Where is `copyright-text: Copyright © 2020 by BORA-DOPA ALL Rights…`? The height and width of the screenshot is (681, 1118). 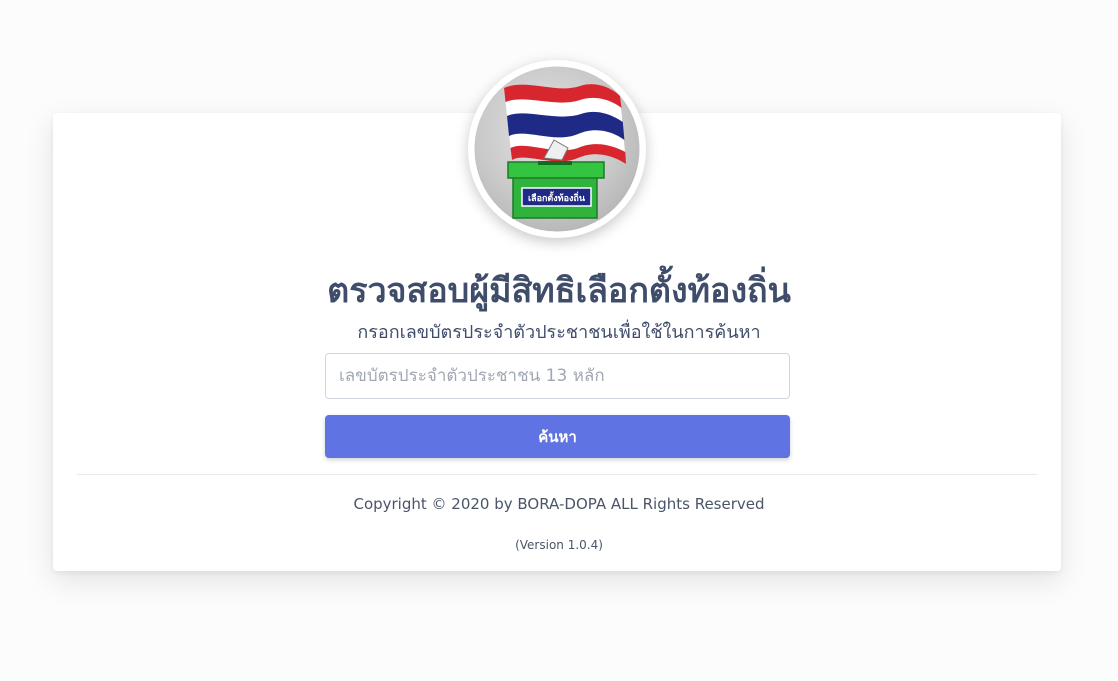
copyright-text: Copyright © 2020 by BORA-DOPA ALL Rights… is located at coordinates (559, 504).